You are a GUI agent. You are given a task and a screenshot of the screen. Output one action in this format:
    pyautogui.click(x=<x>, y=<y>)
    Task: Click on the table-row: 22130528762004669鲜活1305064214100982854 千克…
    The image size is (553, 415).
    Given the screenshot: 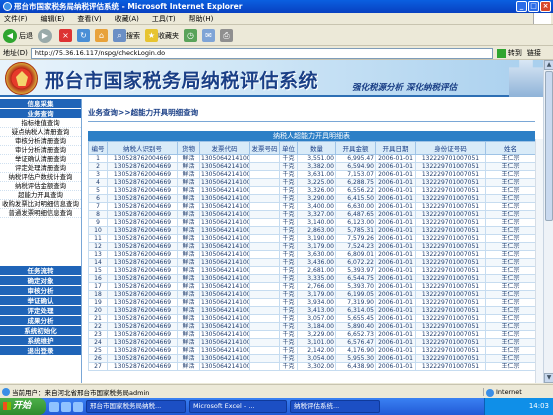 What is the action you would take?
    pyautogui.click(x=312, y=326)
    